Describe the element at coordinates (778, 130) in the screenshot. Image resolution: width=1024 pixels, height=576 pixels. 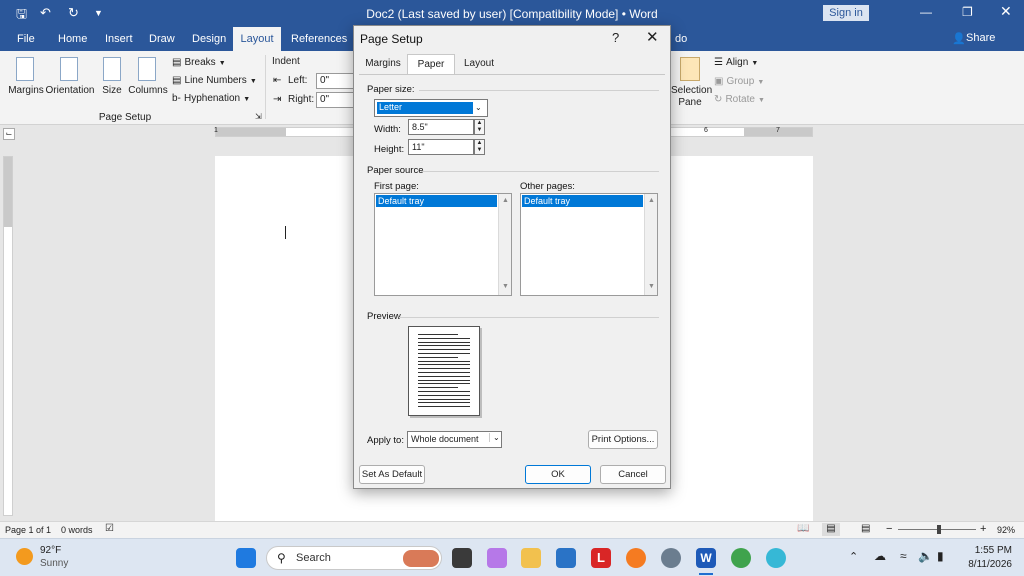
I see `ruler-number: 7` at that location.